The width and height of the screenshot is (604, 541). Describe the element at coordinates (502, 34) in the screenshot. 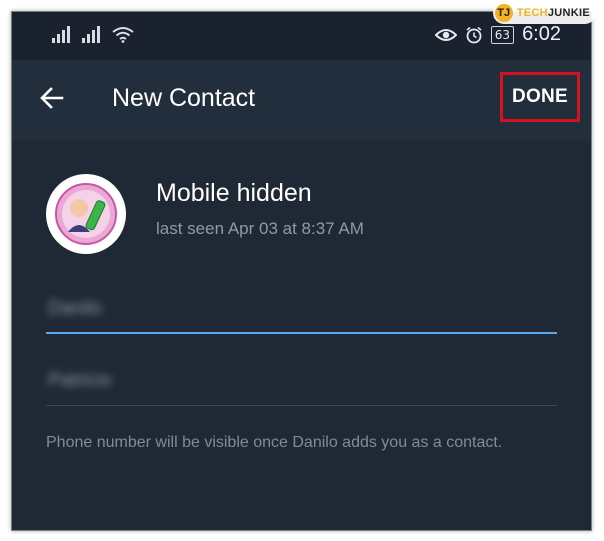

I see `battery-indicator: 63` at that location.